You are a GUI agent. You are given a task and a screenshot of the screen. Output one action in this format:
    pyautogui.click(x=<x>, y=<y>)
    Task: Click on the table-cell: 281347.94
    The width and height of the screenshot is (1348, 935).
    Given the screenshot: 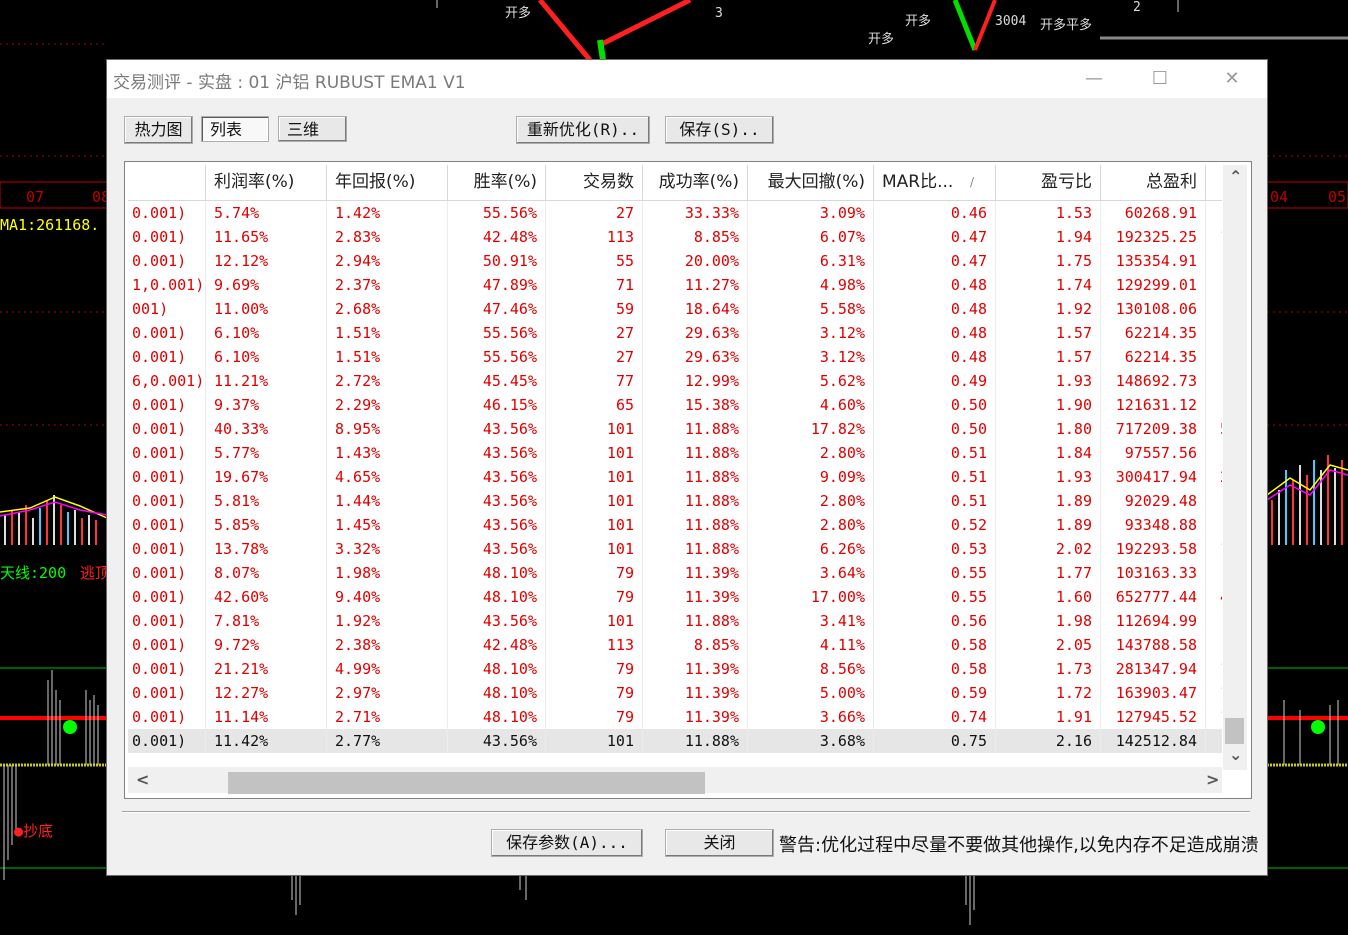 What is the action you would take?
    pyautogui.click(x=1153, y=669)
    